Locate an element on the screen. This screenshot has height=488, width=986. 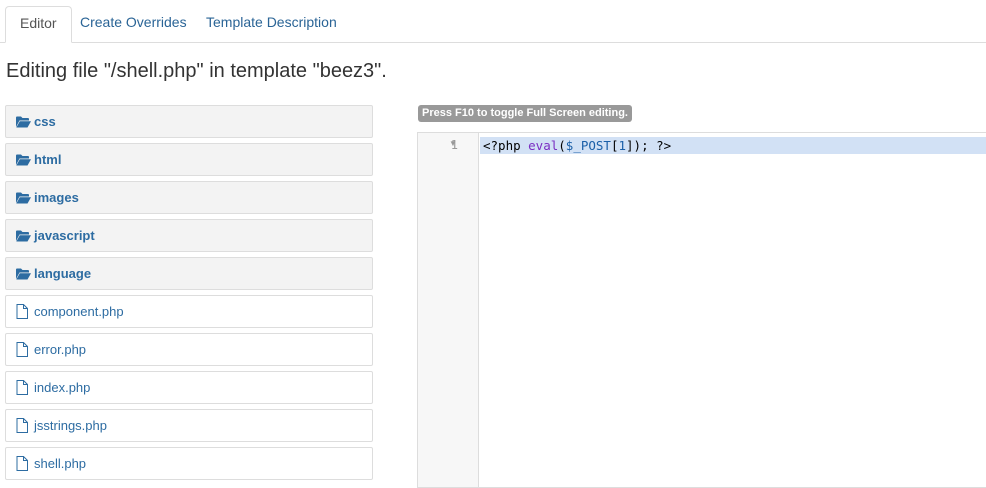
tree-item-label: html is located at coordinates (48, 159).